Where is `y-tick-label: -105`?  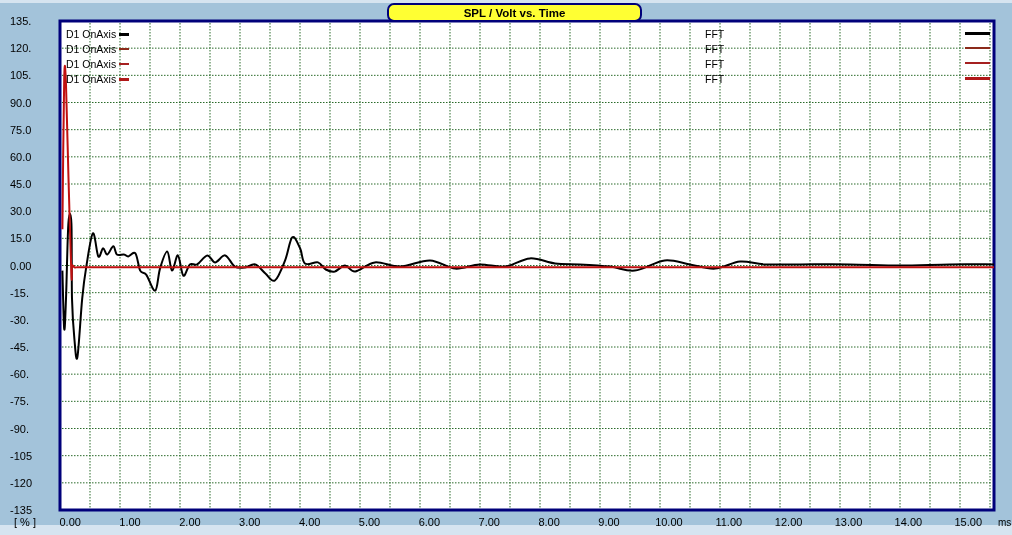 y-tick-label: -105 is located at coordinates (21, 455).